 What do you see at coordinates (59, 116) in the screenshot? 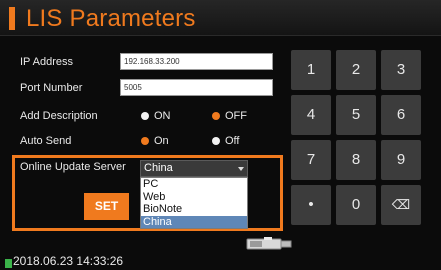
I see `add-description-label: Add Description` at bounding box center [59, 116].